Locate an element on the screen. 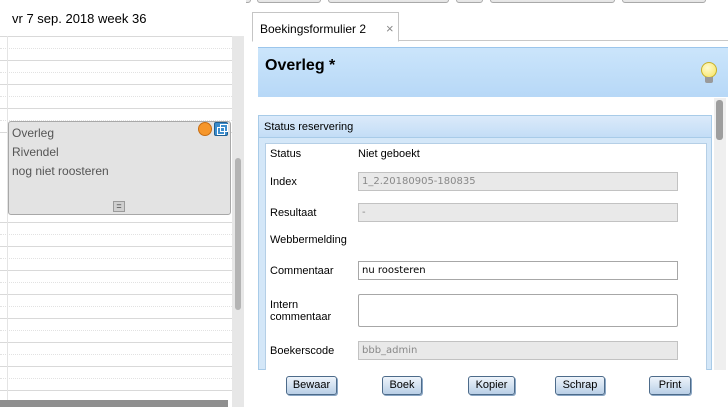 The height and width of the screenshot is (407, 728). bewaar-button: Bewaar is located at coordinates (311, 385).